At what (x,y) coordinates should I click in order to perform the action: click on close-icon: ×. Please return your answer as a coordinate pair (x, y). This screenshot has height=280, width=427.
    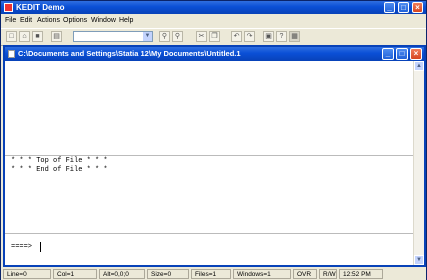
    Looking at the image, I should click on (417, 7).